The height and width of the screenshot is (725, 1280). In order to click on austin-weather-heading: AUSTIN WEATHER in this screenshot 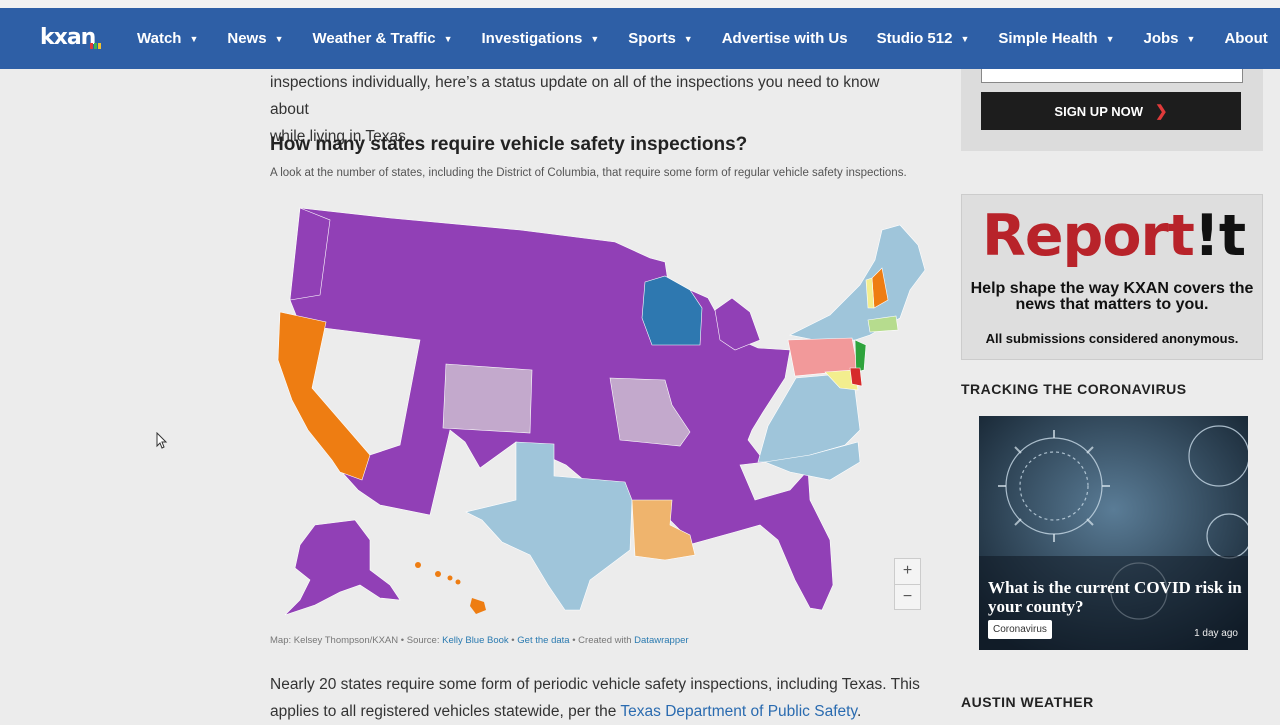, I will do `click(1027, 702)`.